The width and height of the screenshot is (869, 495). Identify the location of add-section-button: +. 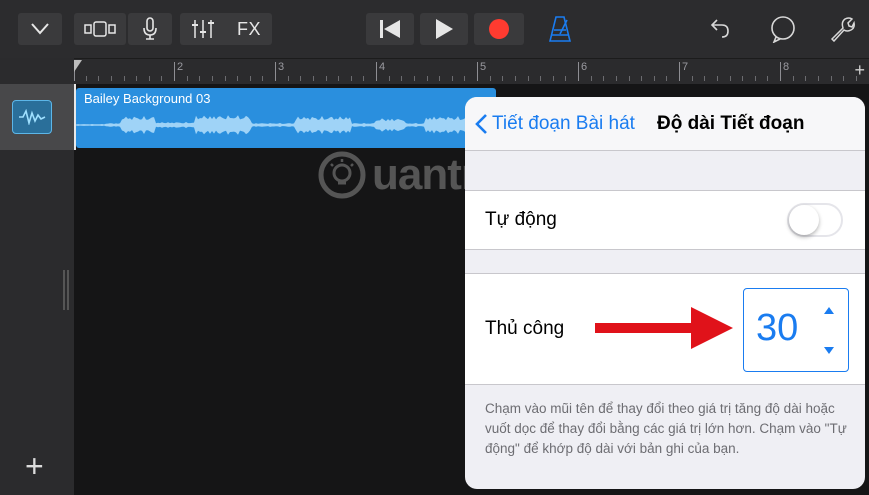
(859, 70).